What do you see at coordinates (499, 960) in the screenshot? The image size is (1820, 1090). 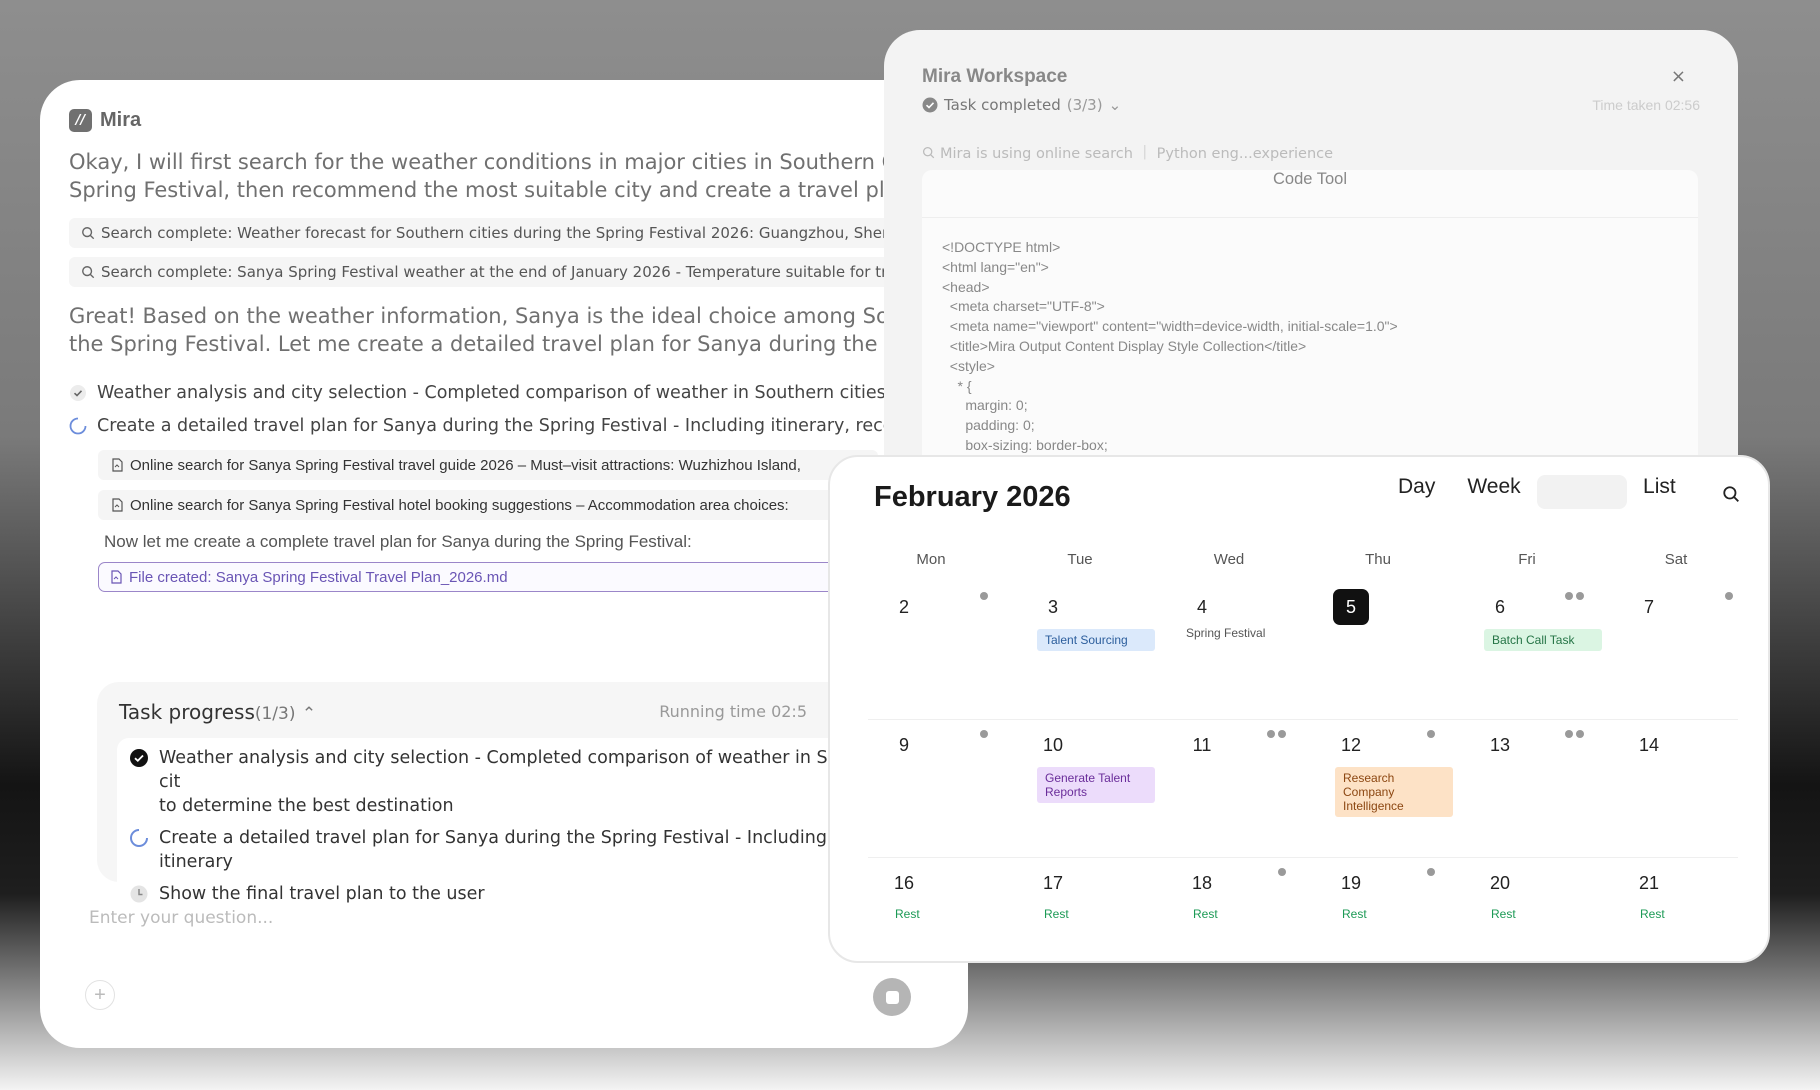 I see `question-input: Enter your question... +` at bounding box center [499, 960].